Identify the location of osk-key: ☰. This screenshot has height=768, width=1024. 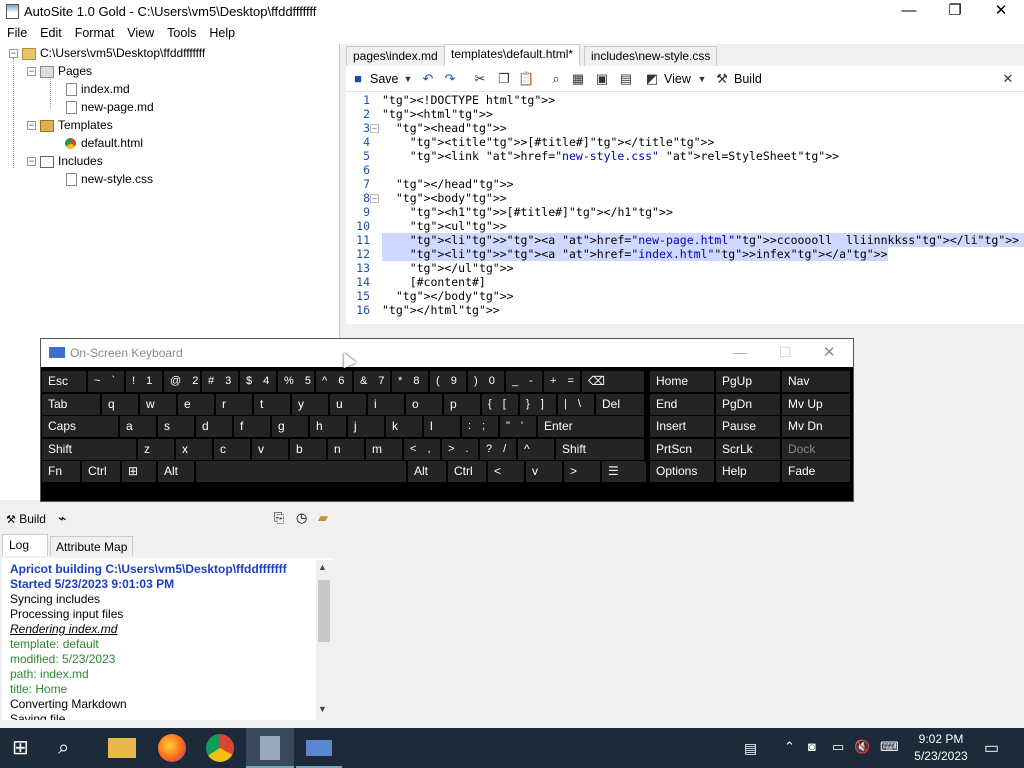
(624, 471).